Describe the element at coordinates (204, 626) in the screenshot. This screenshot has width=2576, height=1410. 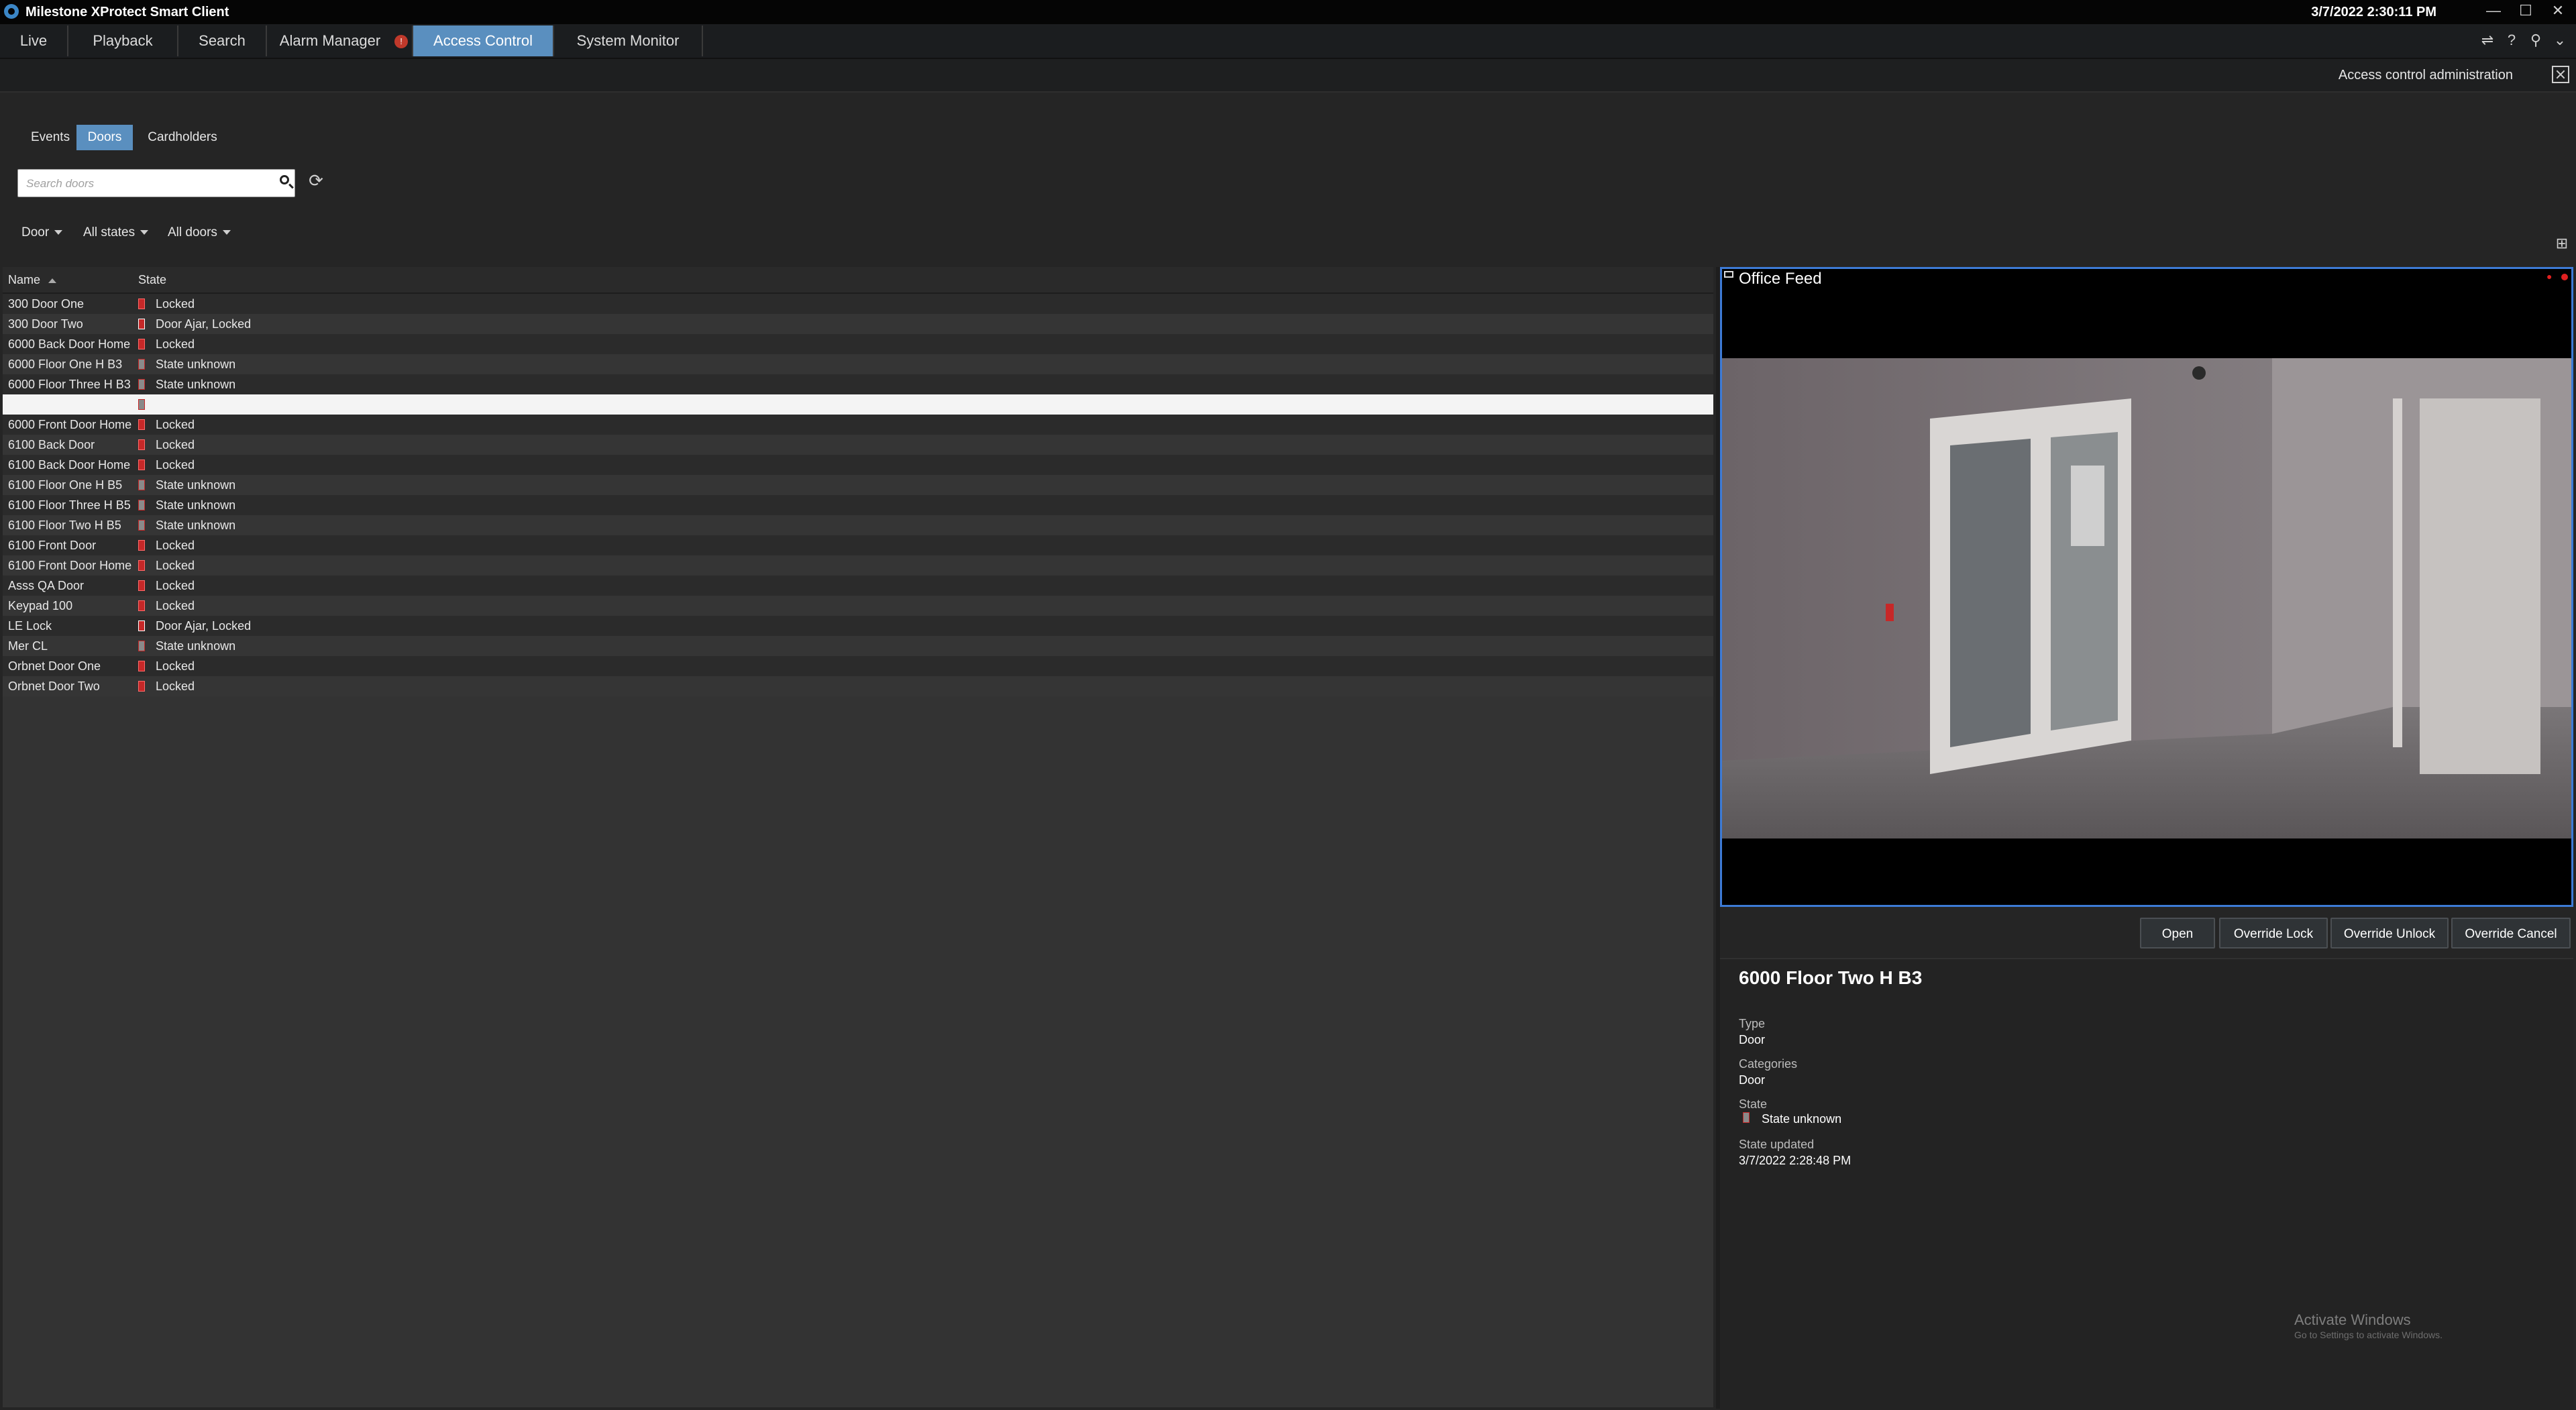
I see `door-state-cell: Door Ajar, Locked` at that location.